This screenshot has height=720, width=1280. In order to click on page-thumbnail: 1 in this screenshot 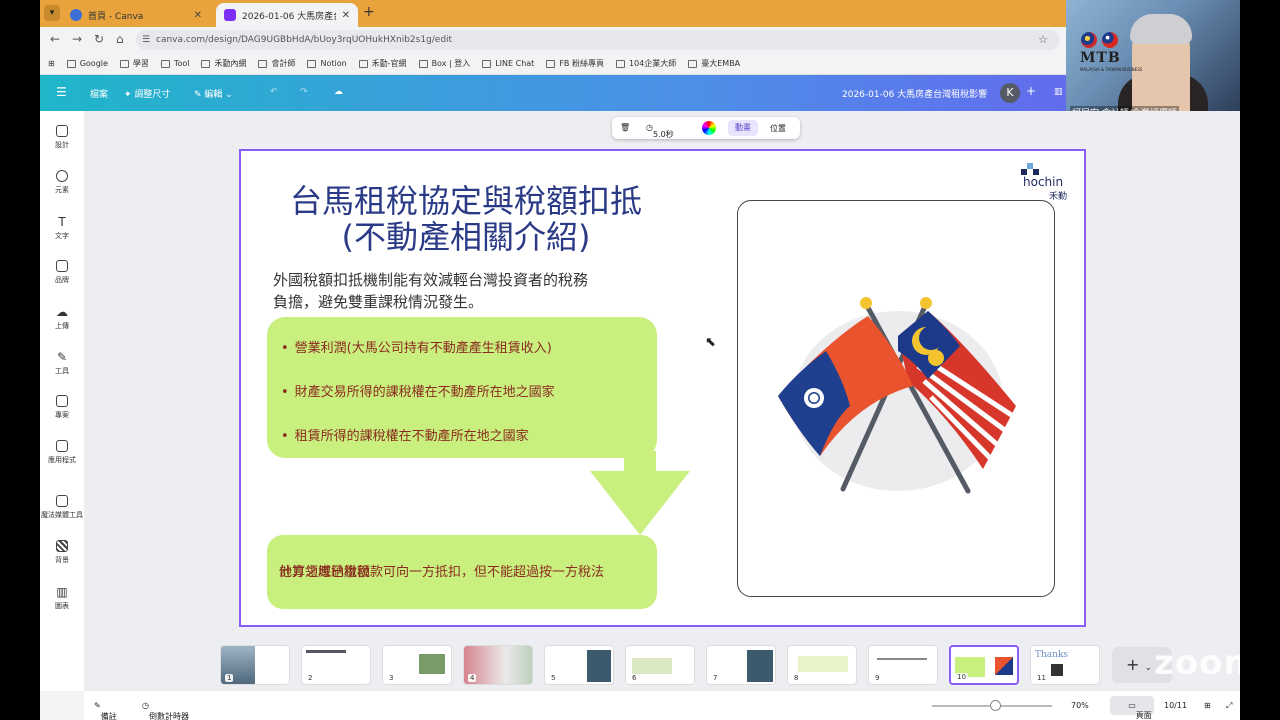, I will do `click(255, 665)`.